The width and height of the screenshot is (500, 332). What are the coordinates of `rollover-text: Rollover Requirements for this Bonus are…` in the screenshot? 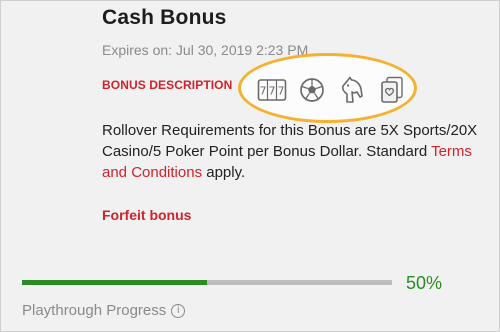 It's located at (290, 141).